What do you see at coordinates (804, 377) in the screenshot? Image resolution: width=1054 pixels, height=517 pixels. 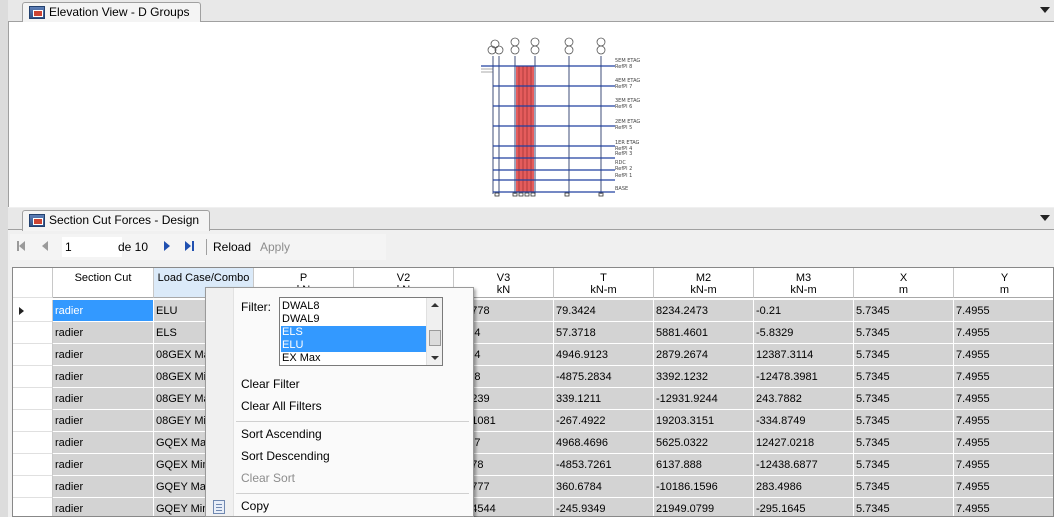 I see `table-cell: -12478.3981` at bounding box center [804, 377].